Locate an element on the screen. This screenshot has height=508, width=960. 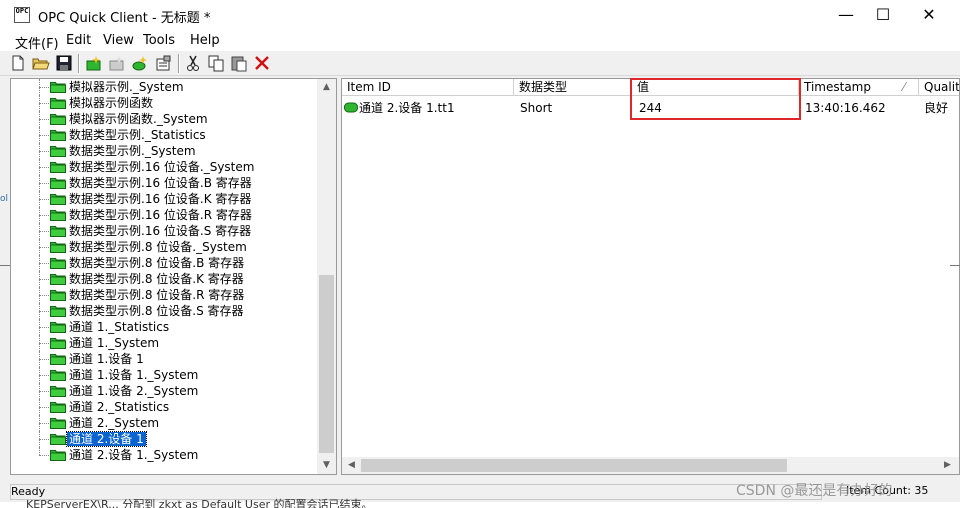
tree-item: 数据类型示例.16 位设备._System is located at coordinates (165, 167).